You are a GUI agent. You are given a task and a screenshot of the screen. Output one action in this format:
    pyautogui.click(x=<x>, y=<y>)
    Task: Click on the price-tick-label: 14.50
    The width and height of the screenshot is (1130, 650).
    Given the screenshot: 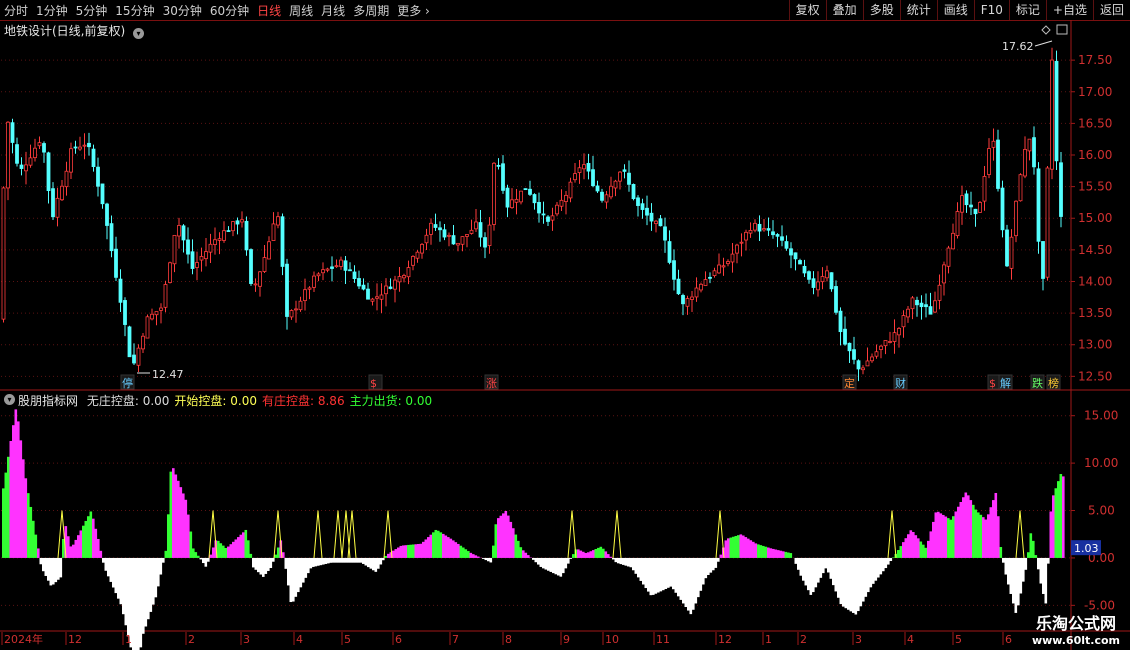 What is the action you would take?
    pyautogui.click(x=1095, y=250)
    